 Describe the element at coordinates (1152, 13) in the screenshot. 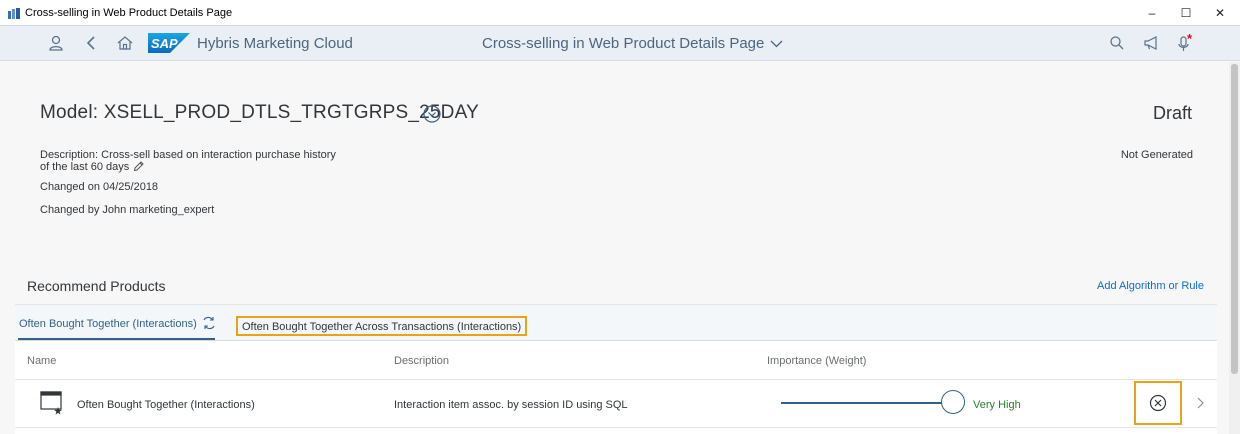

I see `minimize-button: –` at that location.